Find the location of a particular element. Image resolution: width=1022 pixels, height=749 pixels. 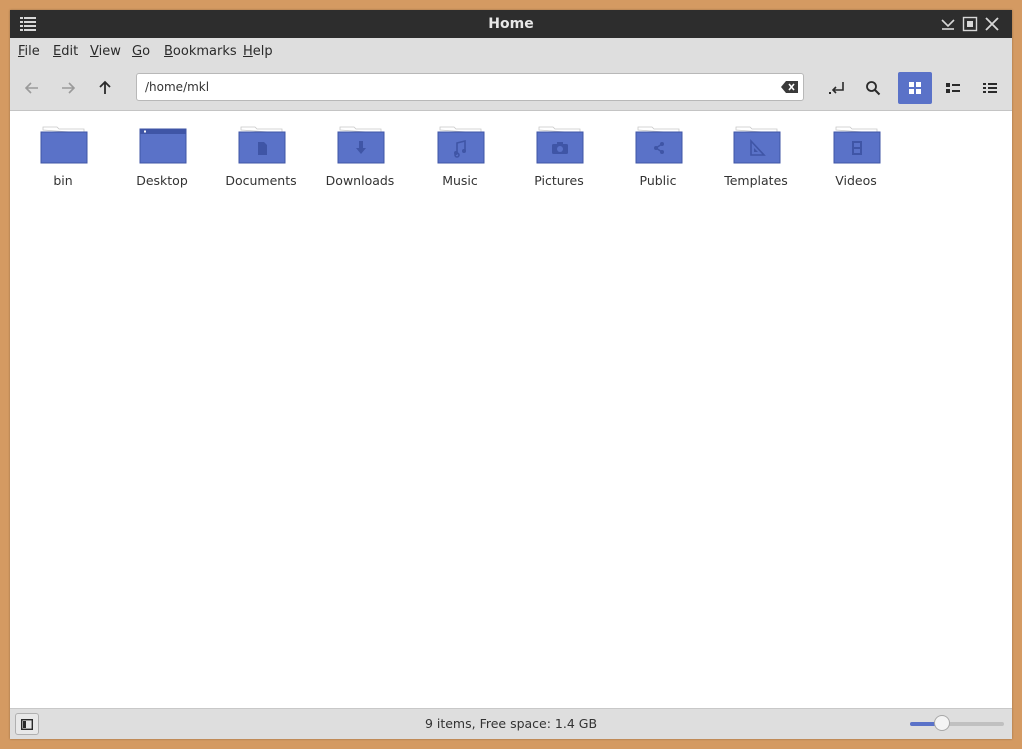

folder-item-downloads: Downloads is located at coordinates (360, 157).